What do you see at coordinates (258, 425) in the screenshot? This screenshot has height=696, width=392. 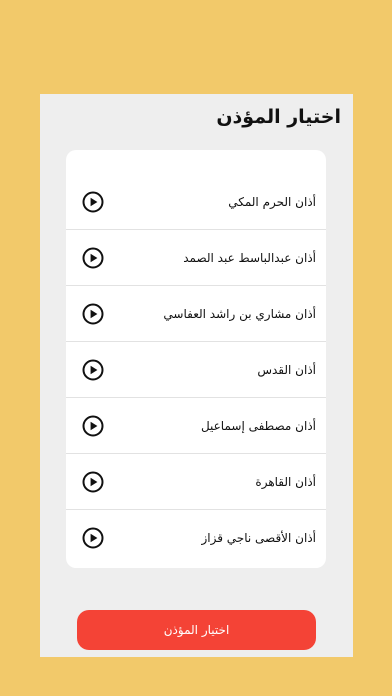 I see `muezzin-label: أذان مصطفى إسماعيل` at bounding box center [258, 425].